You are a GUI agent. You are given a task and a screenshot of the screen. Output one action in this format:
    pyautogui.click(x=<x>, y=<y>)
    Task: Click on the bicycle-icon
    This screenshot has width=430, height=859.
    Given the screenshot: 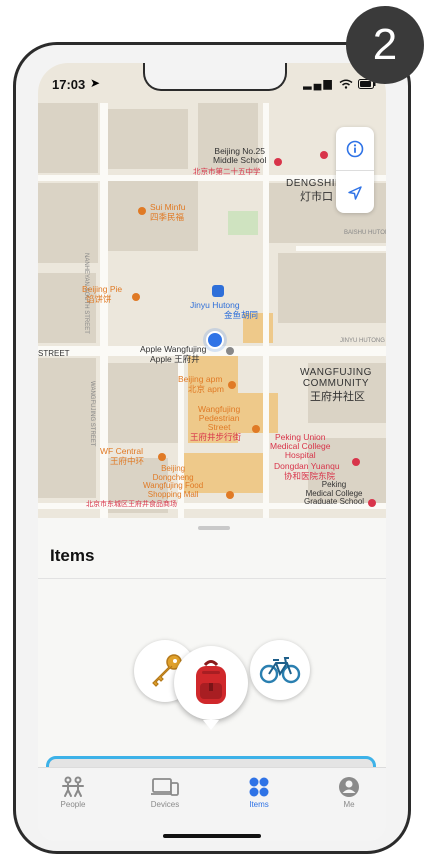 What is the action you would take?
    pyautogui.click(x=280, y=670)
    